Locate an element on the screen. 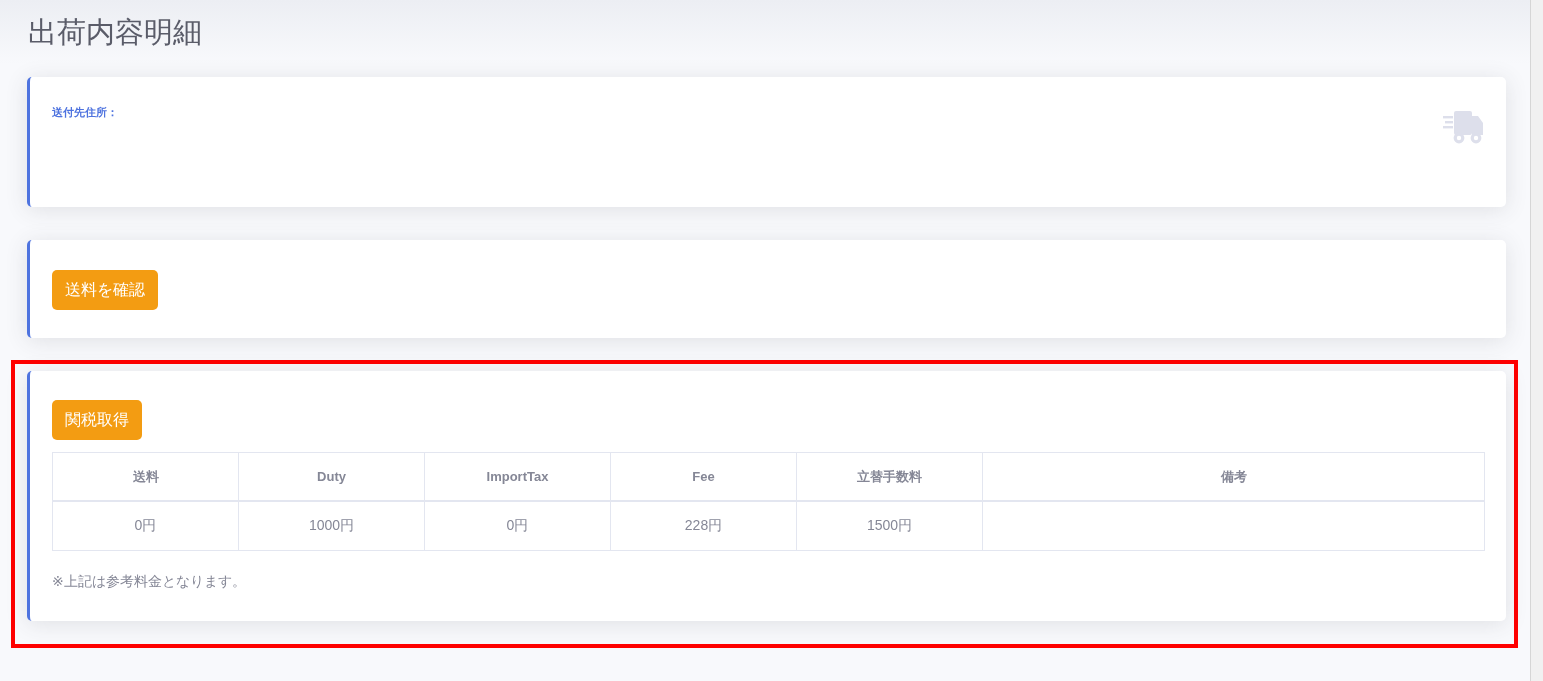 This screenshot has width=1543, height=681. get-duty-button: 関税取得 is located at coordinates (97, 420).